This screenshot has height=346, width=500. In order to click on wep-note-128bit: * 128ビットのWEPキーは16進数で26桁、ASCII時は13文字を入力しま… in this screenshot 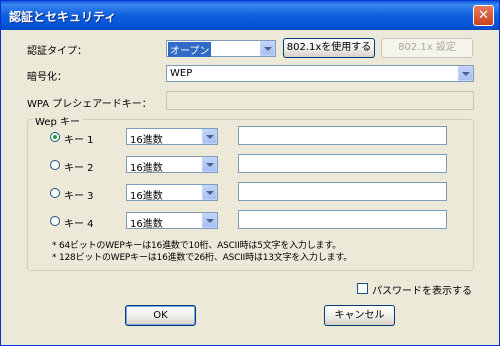, I will do `click(202, 258)`.